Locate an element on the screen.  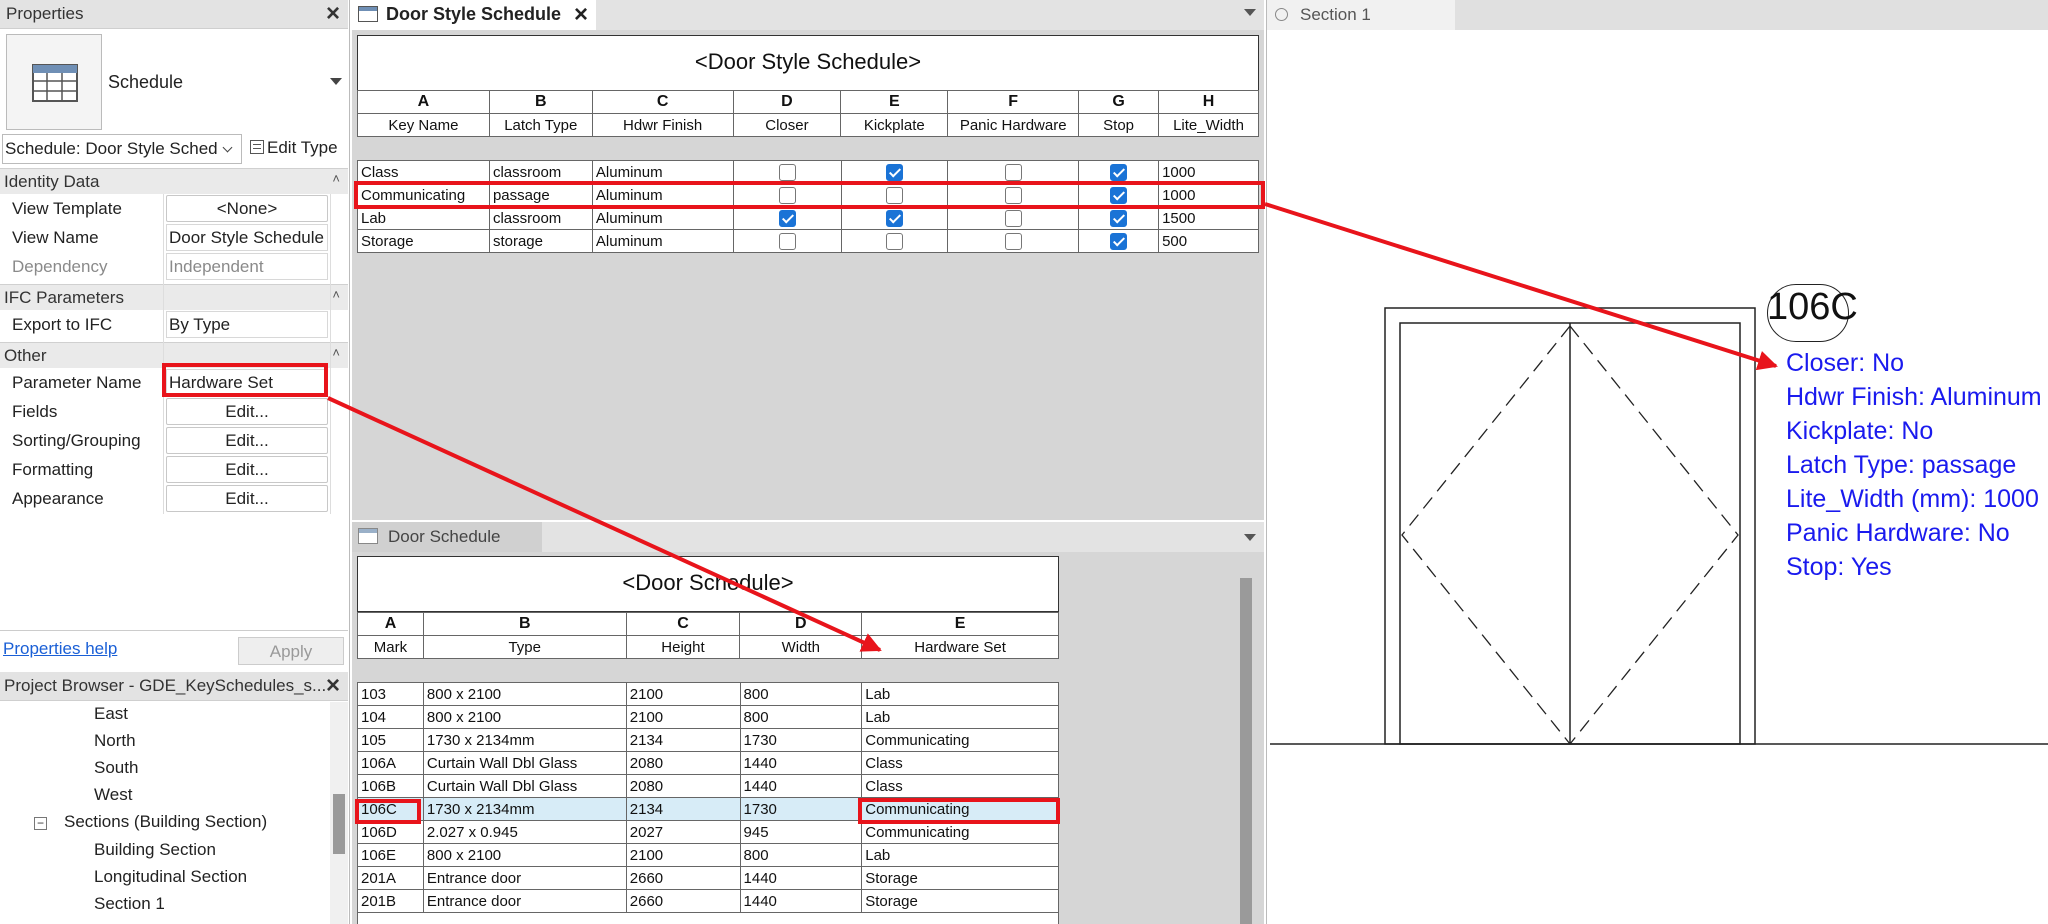
apply-button: Apply is located at coordinates (291, 651).